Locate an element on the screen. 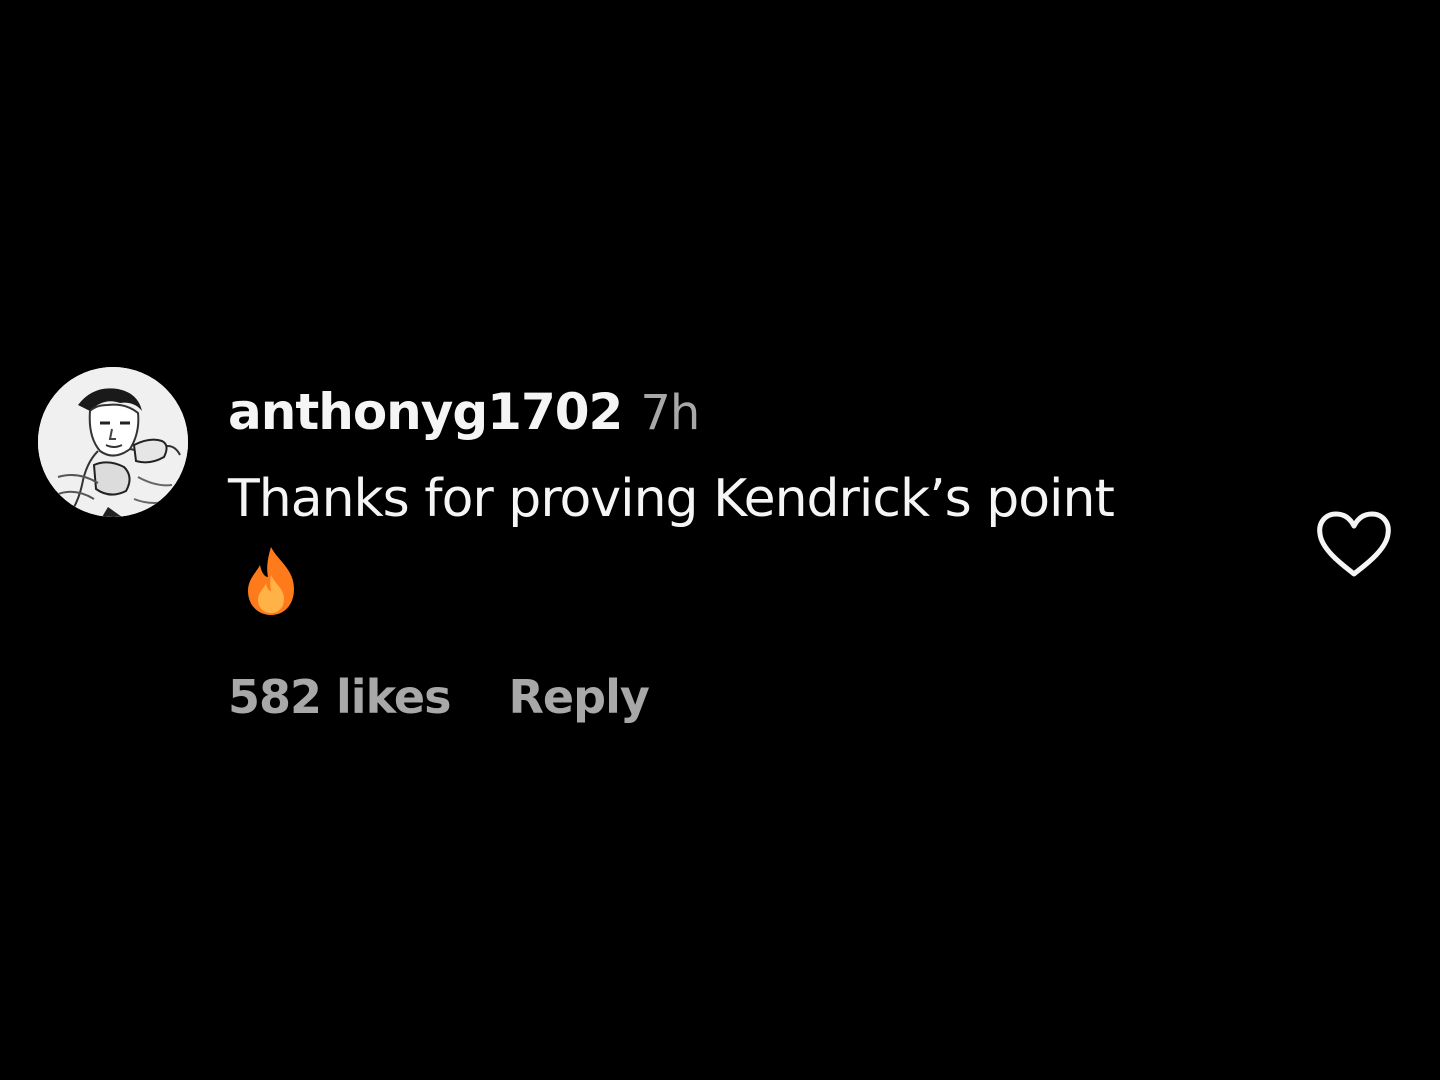 The height and width of the screenshot is (1080, 1440). comment-actions: 582 likes Reply is located at coordinates (439, 697).